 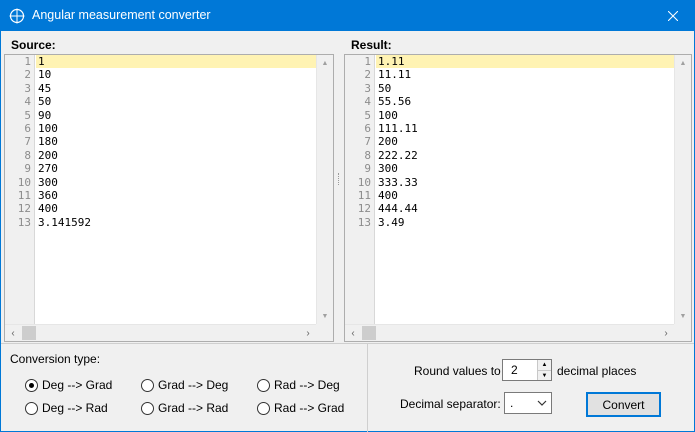 What do you see at coordinates (514, 370) in the screenshot?
I see `round-value: 2` at bounding box center [514, 370].